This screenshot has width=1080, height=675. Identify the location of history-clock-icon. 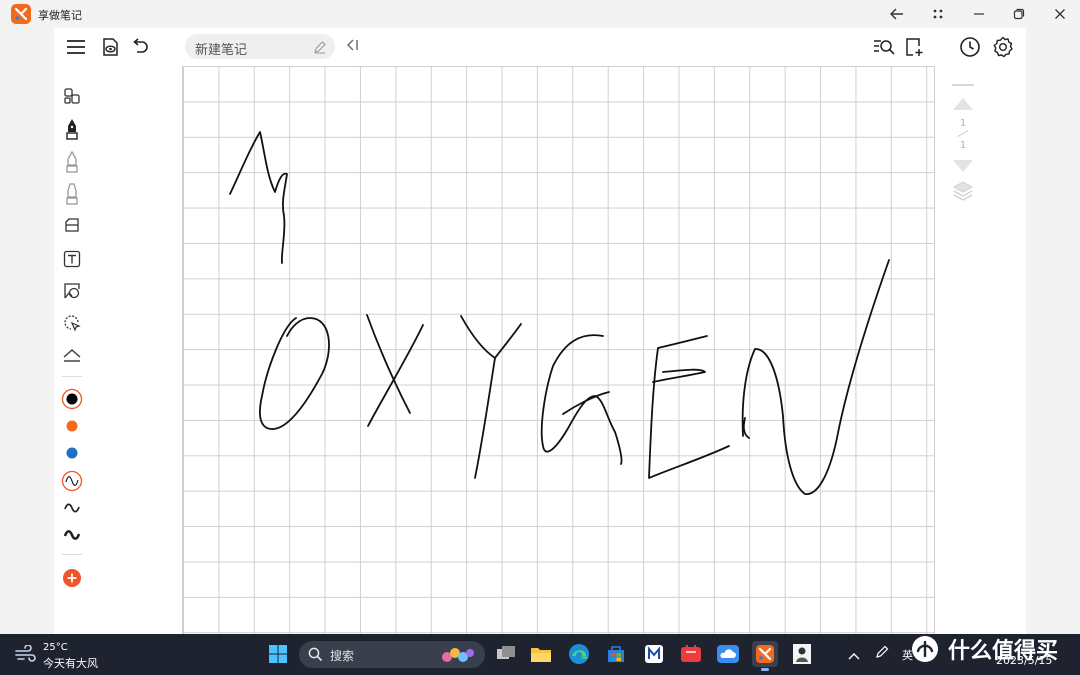
(970, 47).